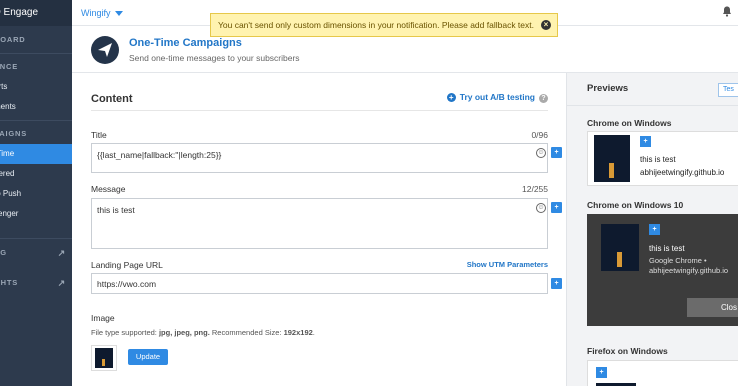 This screenshot has height=386, width=738. Describe the element at coordinates (112, 99) in the screenshot. I see `section-title: Content` at that location.